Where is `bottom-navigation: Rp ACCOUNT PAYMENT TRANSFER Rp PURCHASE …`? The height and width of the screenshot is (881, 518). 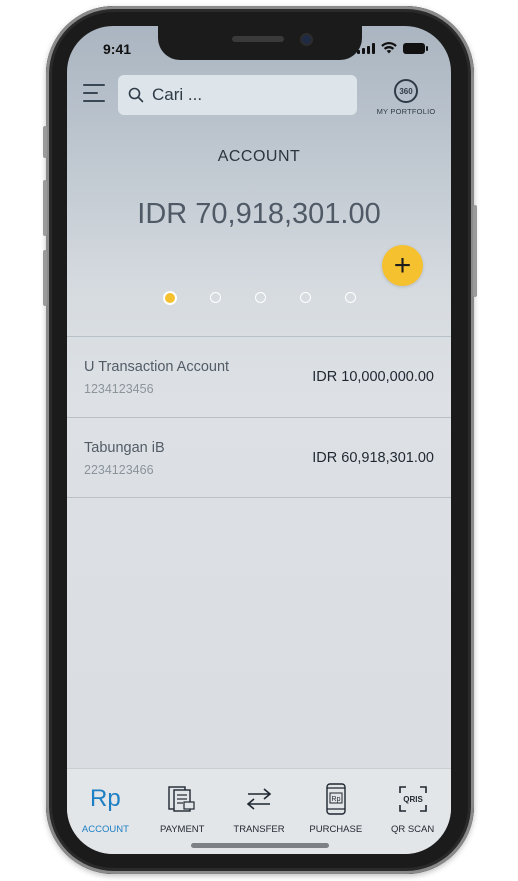 bottom-navigation: Rp ACCOUNT PAYMENT TRANSFER Rp PURCHASE … is located at coordinates (259, 811).